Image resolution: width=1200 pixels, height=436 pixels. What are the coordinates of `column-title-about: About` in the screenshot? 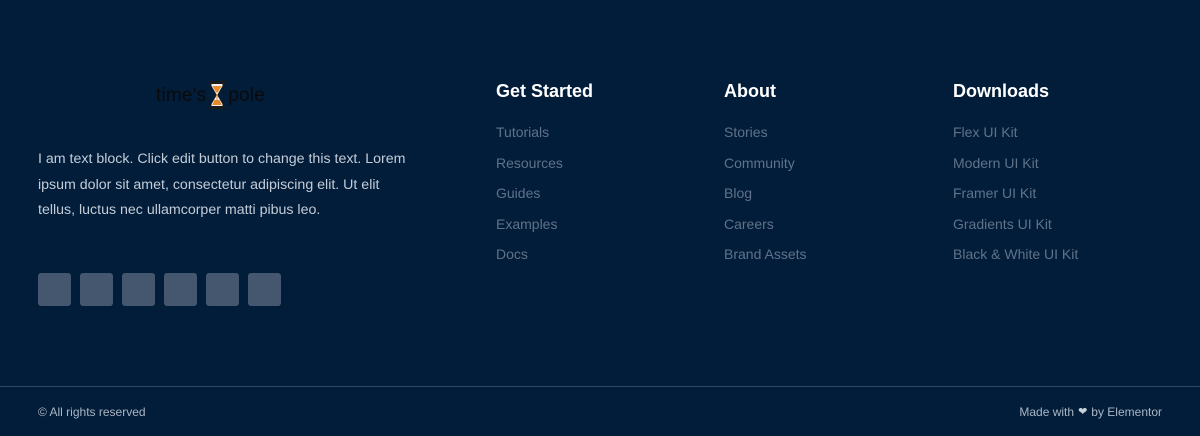 It's located at (750, 91).